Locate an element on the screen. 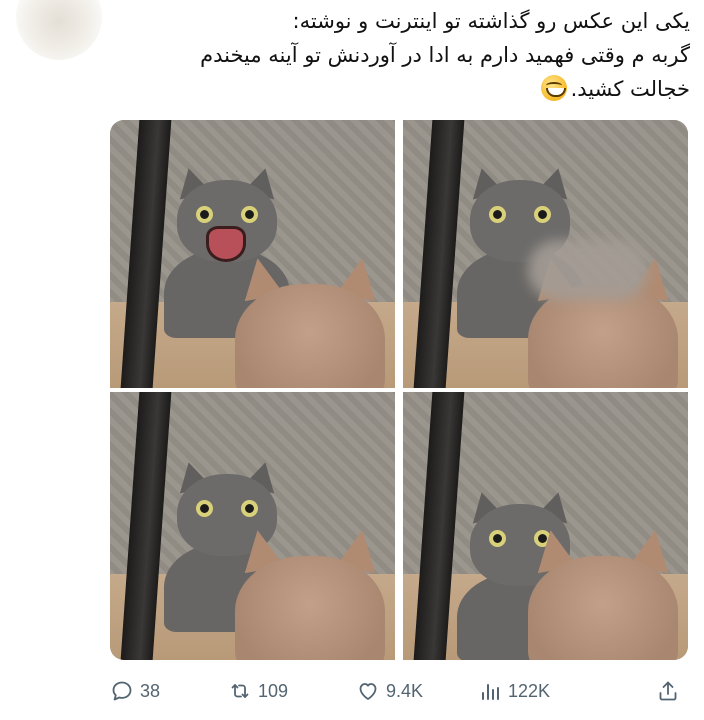 This screenshot has height=720, width=704. tweet-action-bar: 38 109 9.4K 122K is located at coordinates (400, 691).